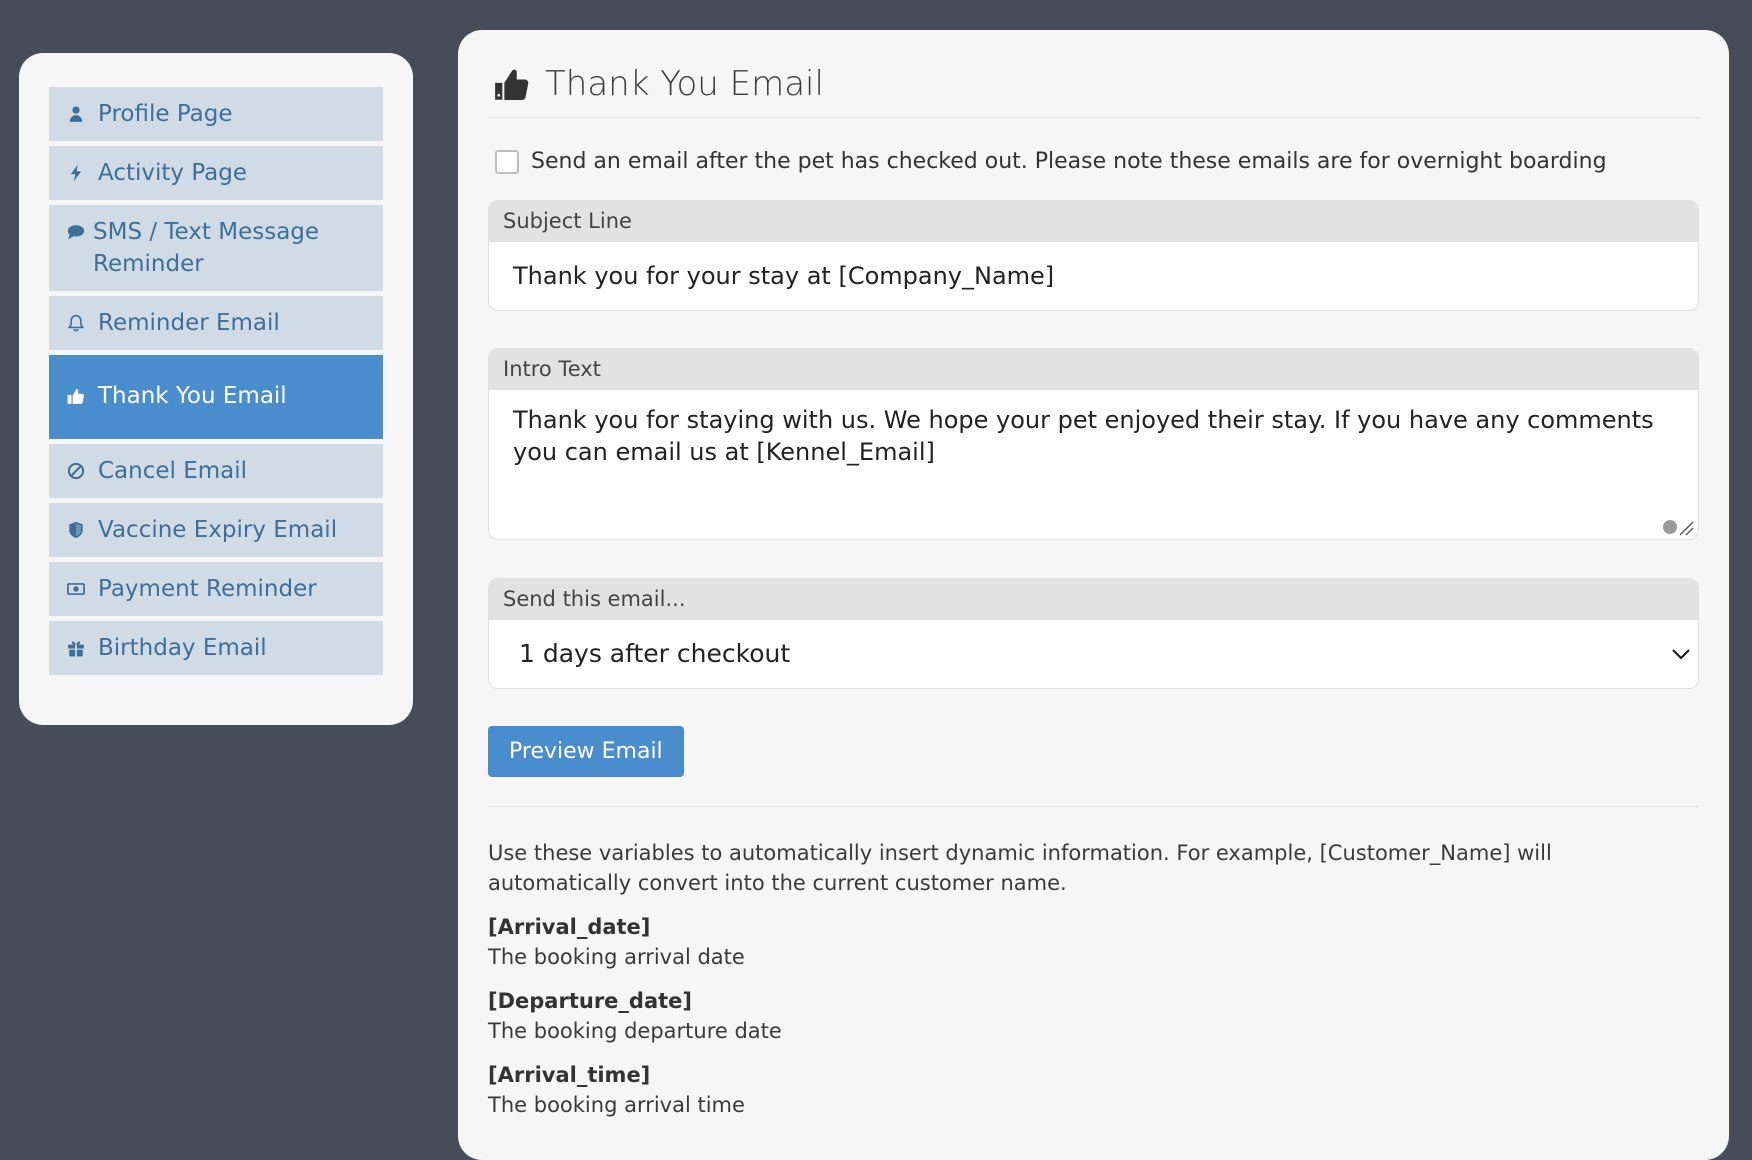 The image size is (1752, 1160). I want to click on page-title: Thank You Email, so click(684, 83).